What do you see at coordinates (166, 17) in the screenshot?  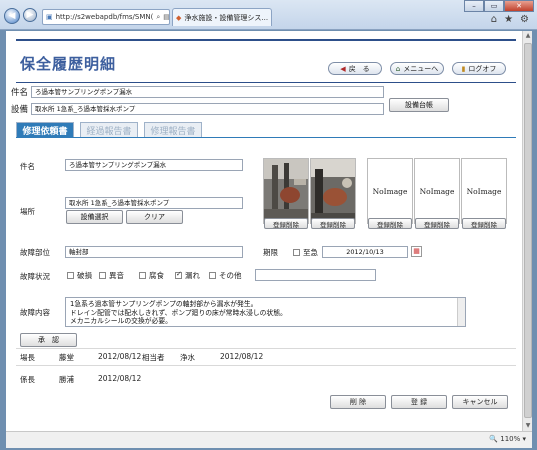 I see `compatibility-icon: ▤` at bounding box center [166, 17].